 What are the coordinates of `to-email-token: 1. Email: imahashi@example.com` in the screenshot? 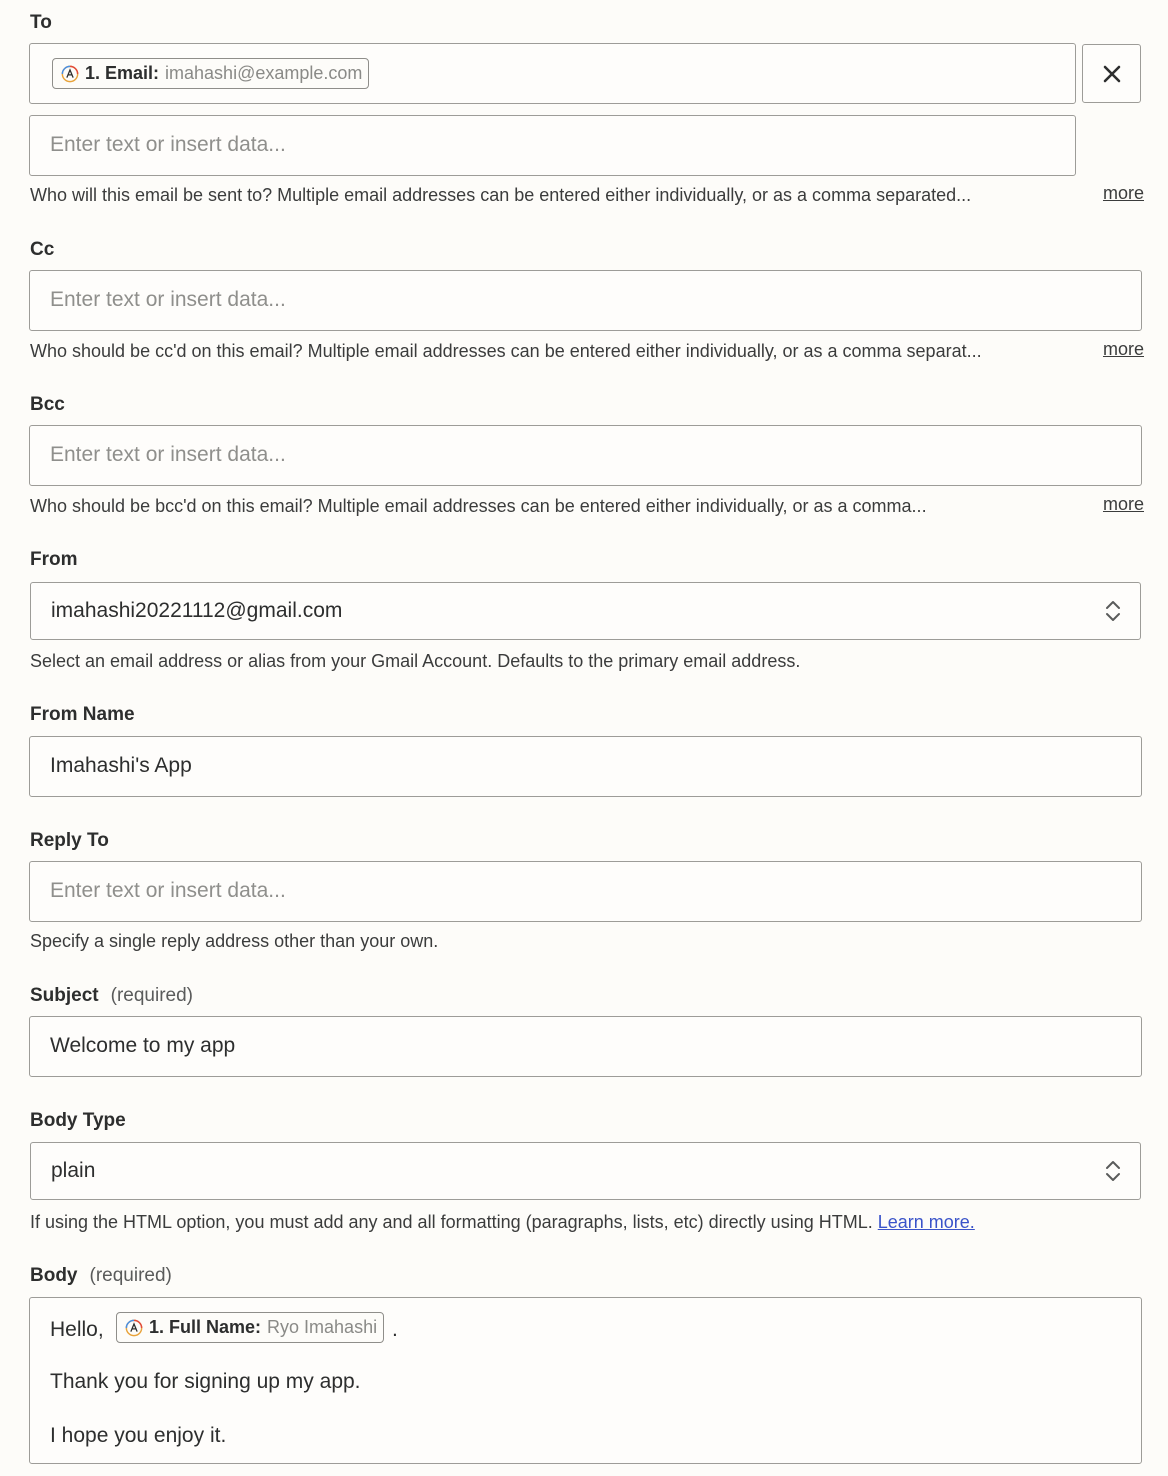 It's located at (211, 73).